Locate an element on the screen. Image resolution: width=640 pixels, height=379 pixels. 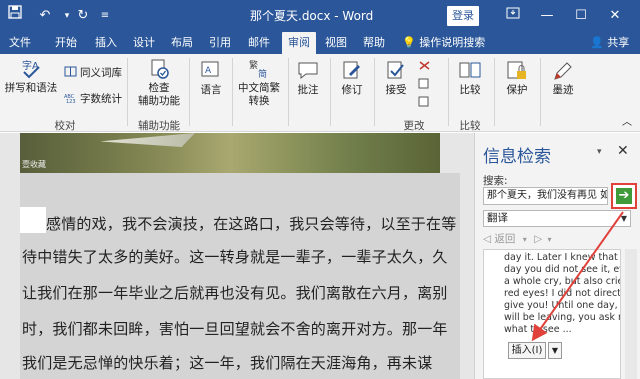
pane-title: 信息检索 is located at coordinates (517, 157).